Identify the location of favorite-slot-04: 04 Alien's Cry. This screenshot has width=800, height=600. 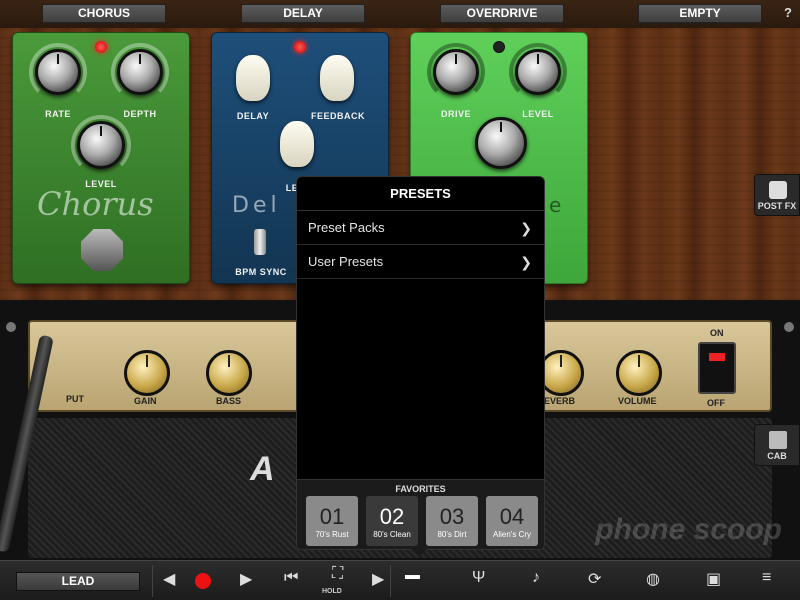
(512, 521).